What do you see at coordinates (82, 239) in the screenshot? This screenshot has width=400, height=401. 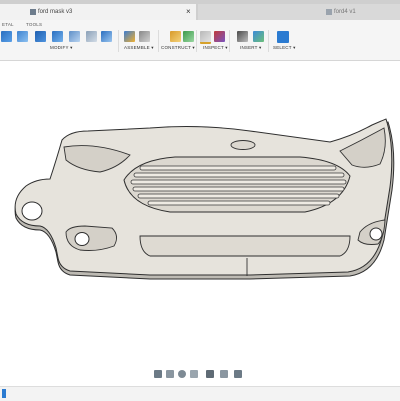 I see `left-fog-light-hole` at bounding box center [82, 239].